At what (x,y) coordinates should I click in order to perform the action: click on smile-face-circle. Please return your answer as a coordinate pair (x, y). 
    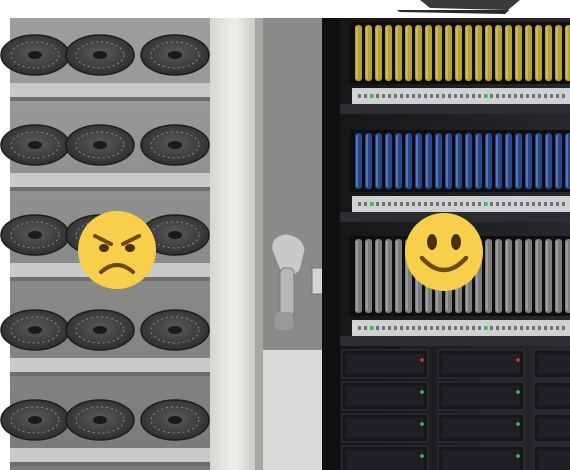
    Looking at the image, I should click on (444, 252).